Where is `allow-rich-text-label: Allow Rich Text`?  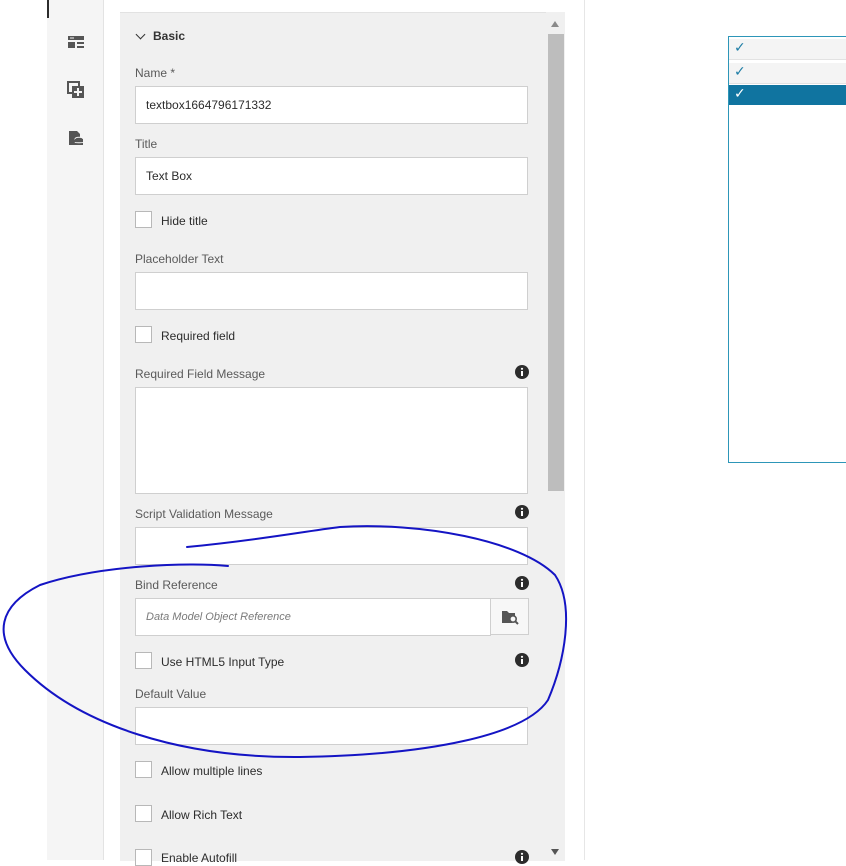
allow-rich-text-label: Allow Rich Text is located at coordinates (202, 815).